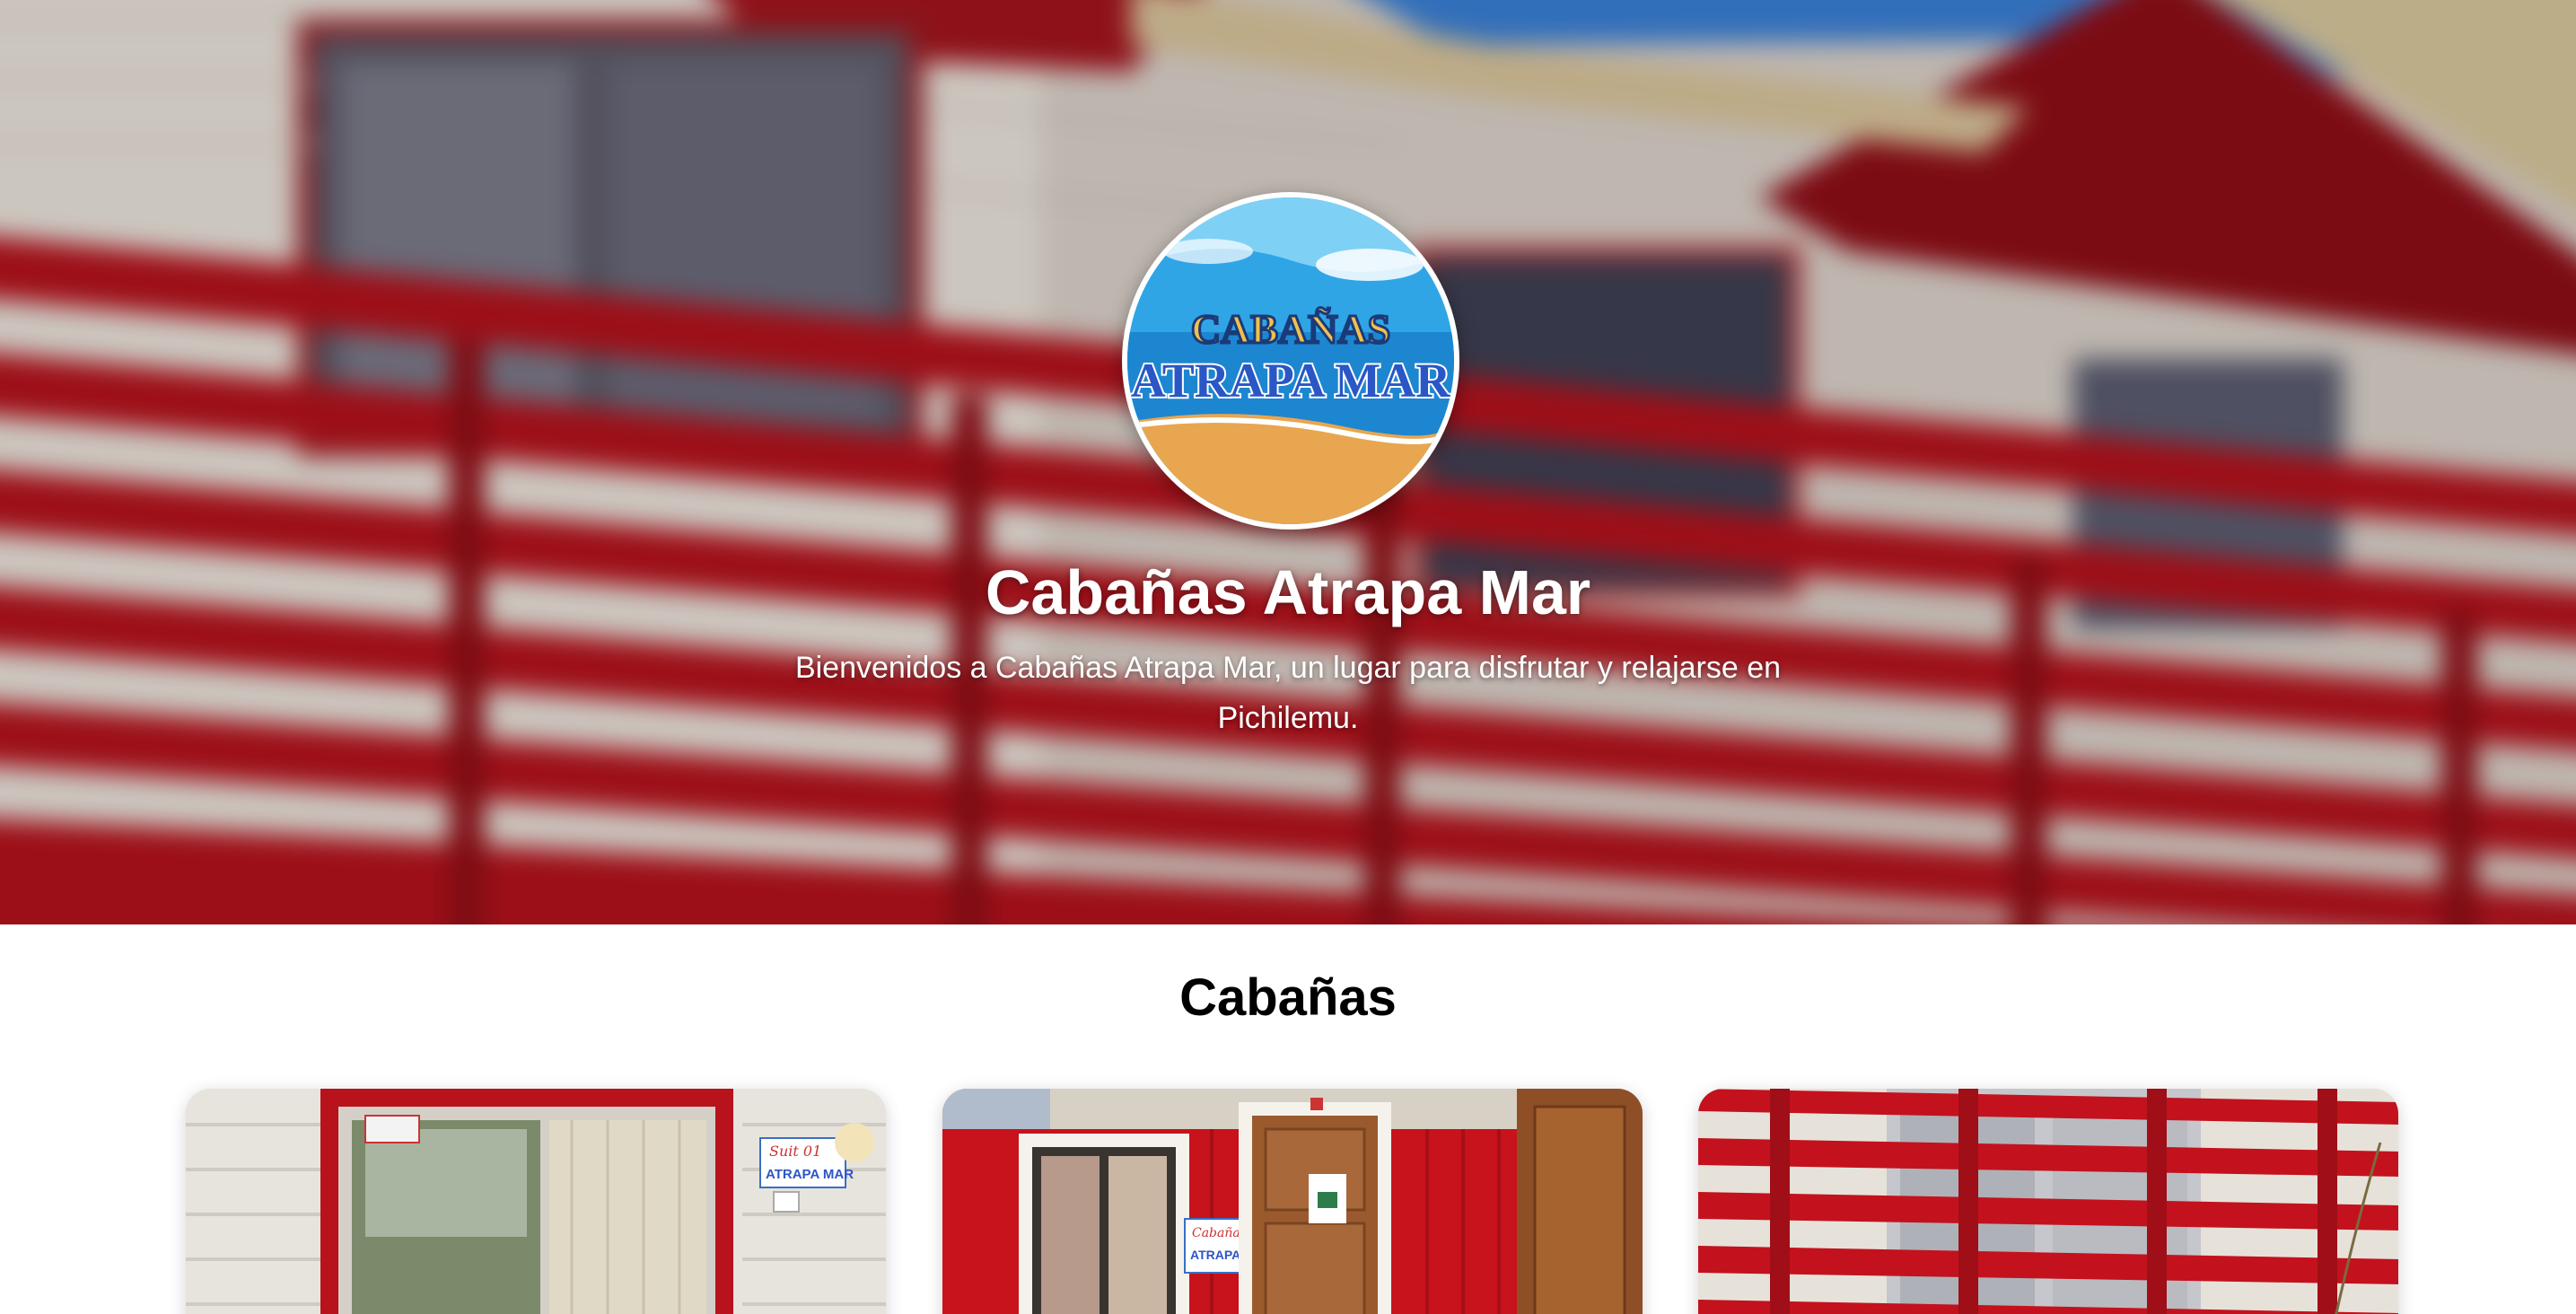 This screenshot has height=1314, width=2576. I want to click on page-title: Cabañas Atrapa Mar, so click(1288, 592).